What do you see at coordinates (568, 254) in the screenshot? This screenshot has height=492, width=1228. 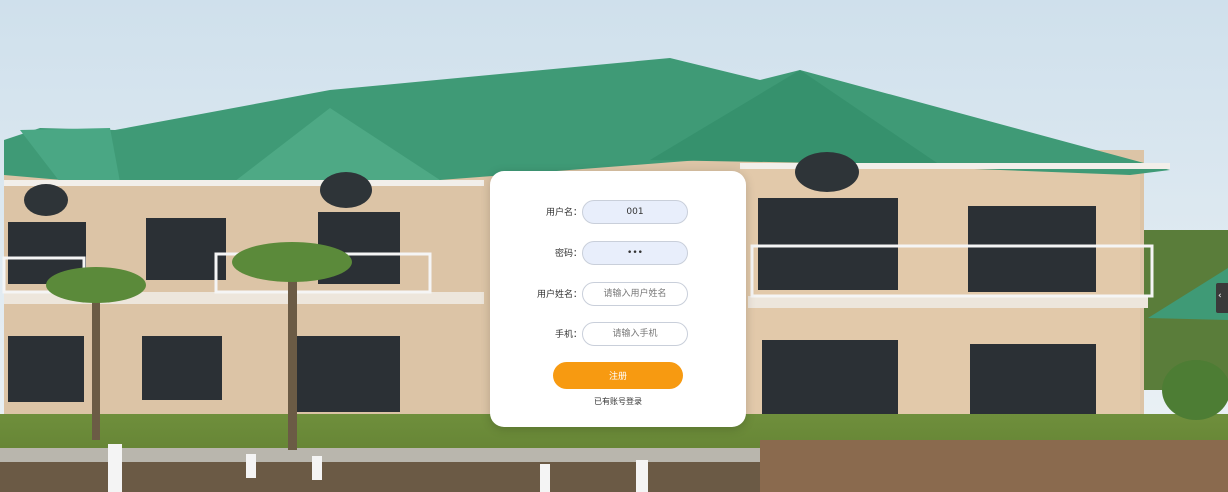 I see `password-label: 密码：` at bounding box center [568, 254].